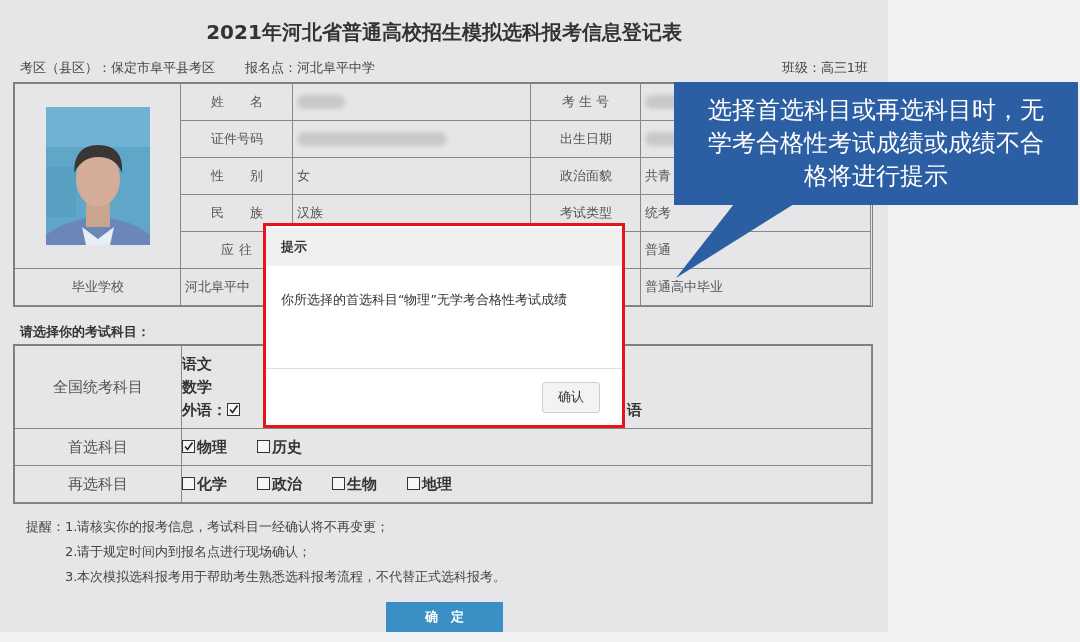 The image size is (1080, 642). Describe the element at coordinates (444, 617) in the screenshot. I see `submit-button: 确 定` at that location.